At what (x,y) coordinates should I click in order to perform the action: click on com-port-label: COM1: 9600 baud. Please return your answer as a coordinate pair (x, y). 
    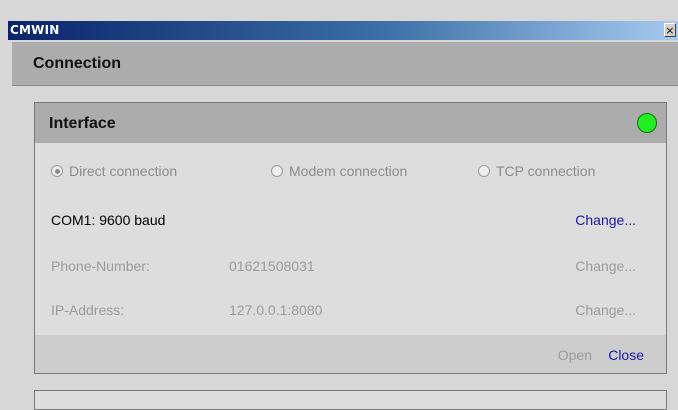
    Looking at the image, I should click on (108, 220).